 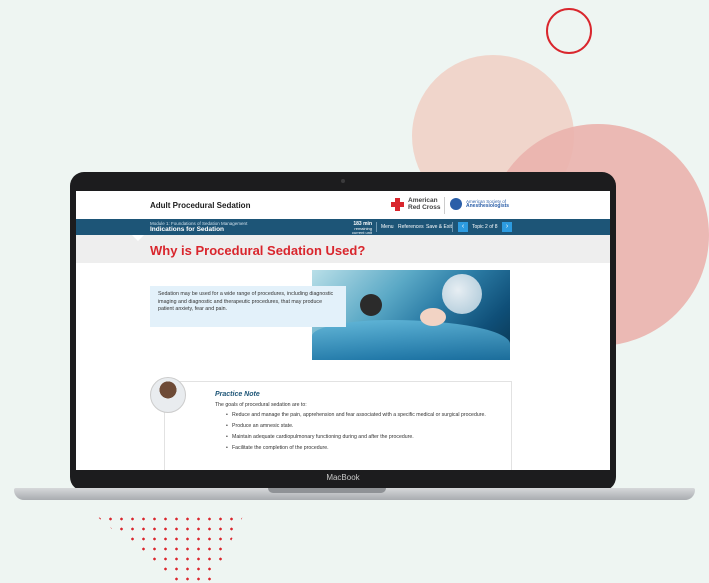 I want to click on laptop-brand-label: MacBook, so click(x=343, y=477).